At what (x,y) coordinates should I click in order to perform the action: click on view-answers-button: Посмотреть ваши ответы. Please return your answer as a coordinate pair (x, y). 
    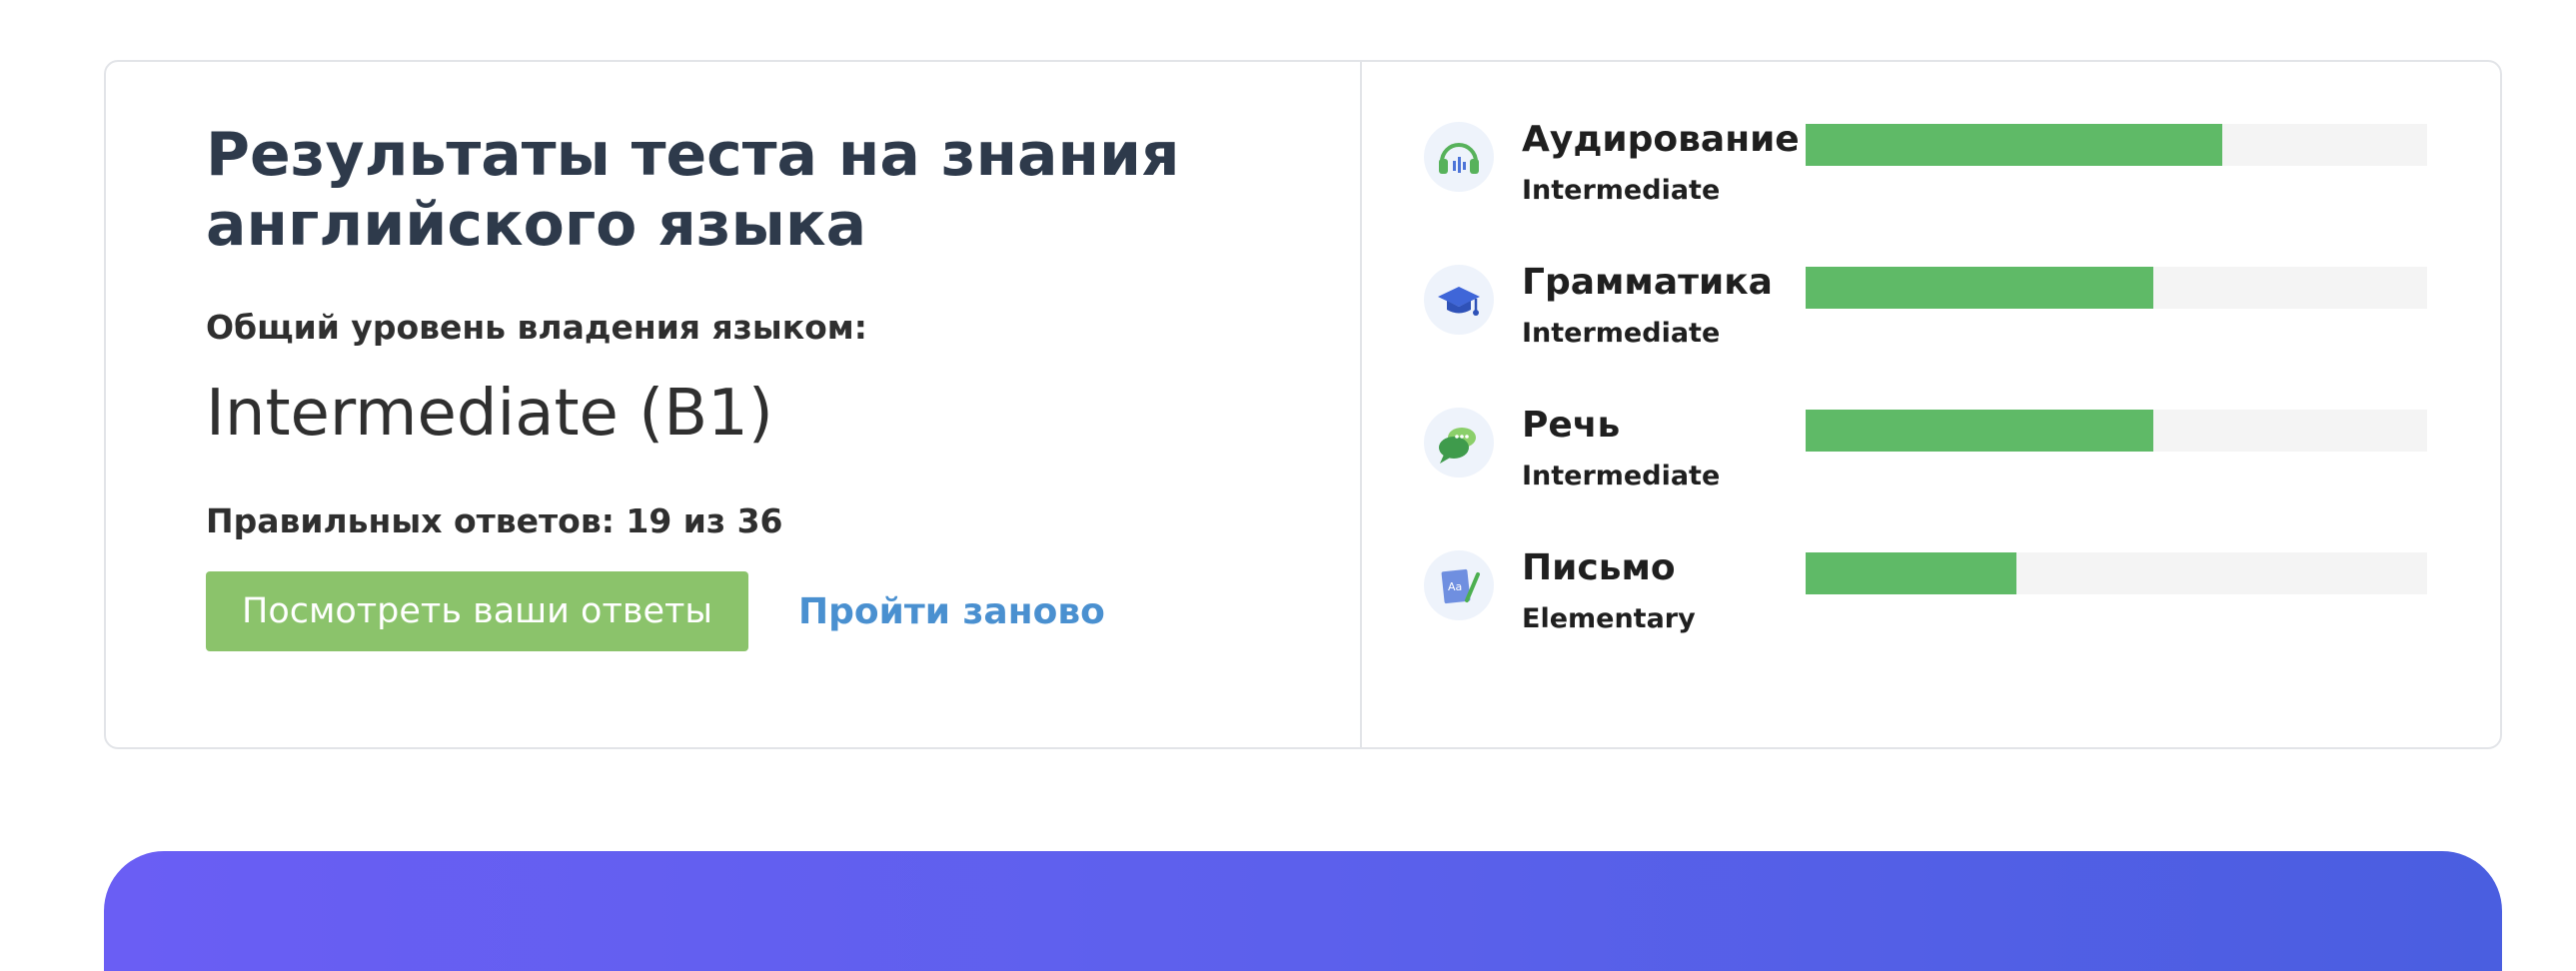
    Looking at the image, I should click on (477, 611).